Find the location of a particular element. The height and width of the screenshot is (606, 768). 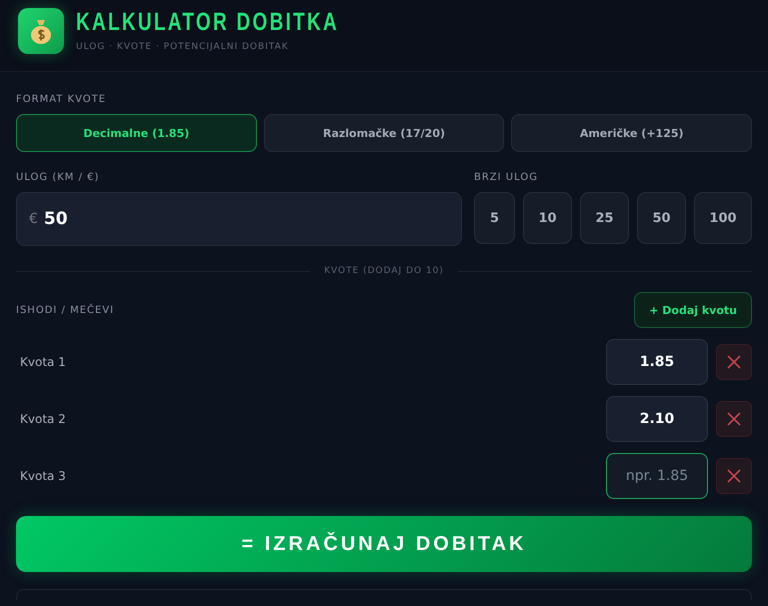

section-label: BRZI ULOG is located at coordinates (506, 177).